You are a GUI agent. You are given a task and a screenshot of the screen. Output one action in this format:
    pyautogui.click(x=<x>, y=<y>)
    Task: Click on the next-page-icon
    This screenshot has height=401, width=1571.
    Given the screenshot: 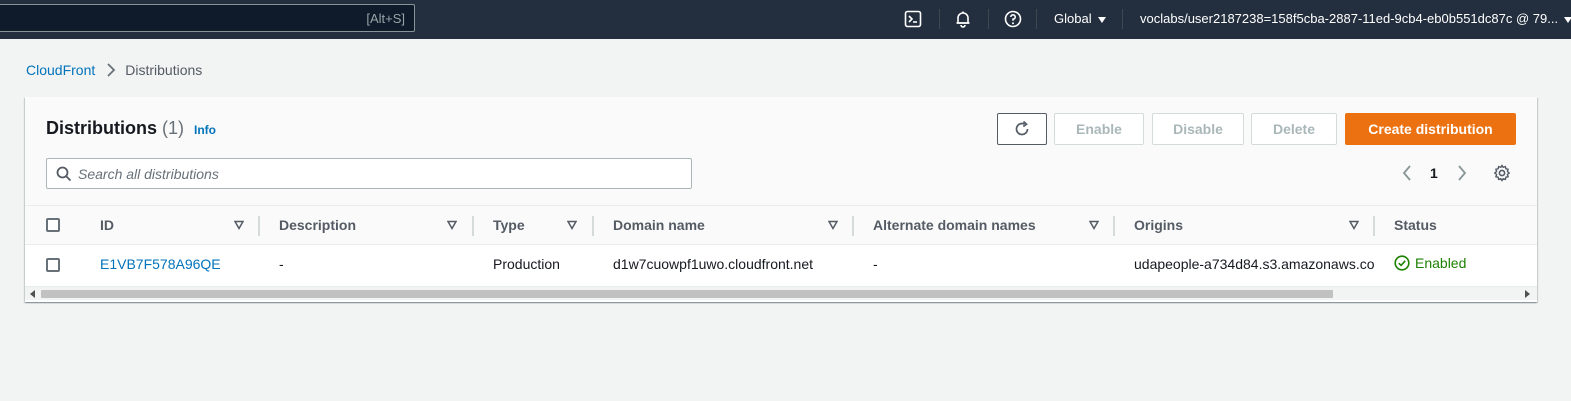 What is the action you would take?
    pyautogui.click(x=1462, y=173)
    